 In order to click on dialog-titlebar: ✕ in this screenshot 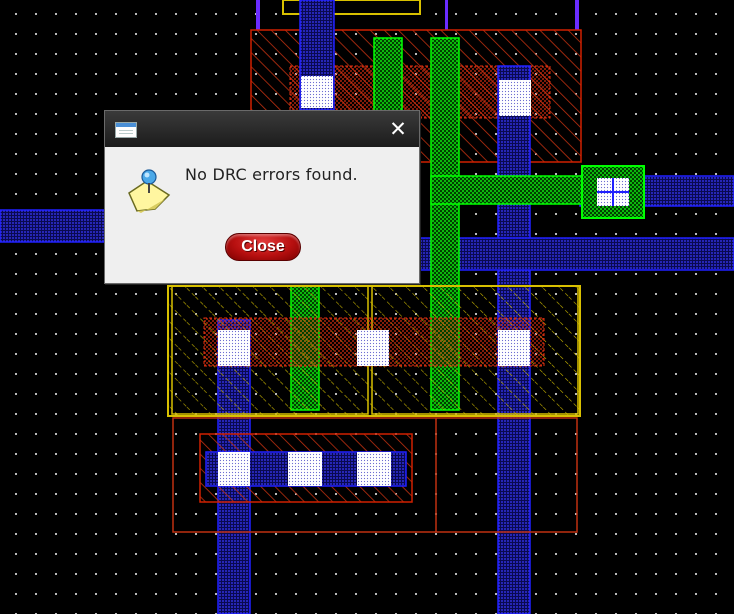, I will do `click(262, 129)`.